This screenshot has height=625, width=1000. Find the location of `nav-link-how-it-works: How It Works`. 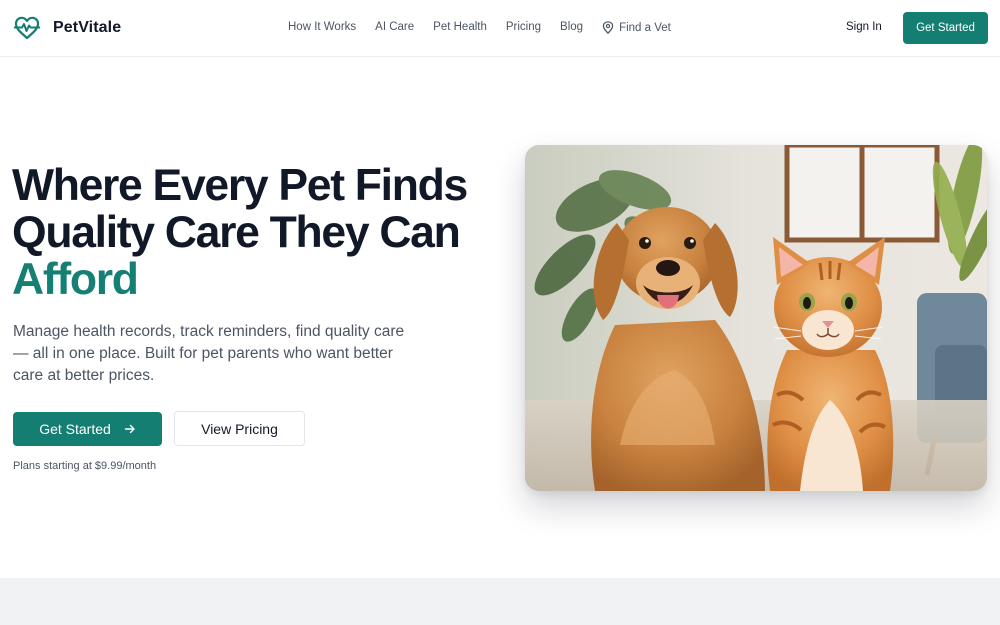

nav-link-how-it-works: How It Works is located at coordinates (322, 27).